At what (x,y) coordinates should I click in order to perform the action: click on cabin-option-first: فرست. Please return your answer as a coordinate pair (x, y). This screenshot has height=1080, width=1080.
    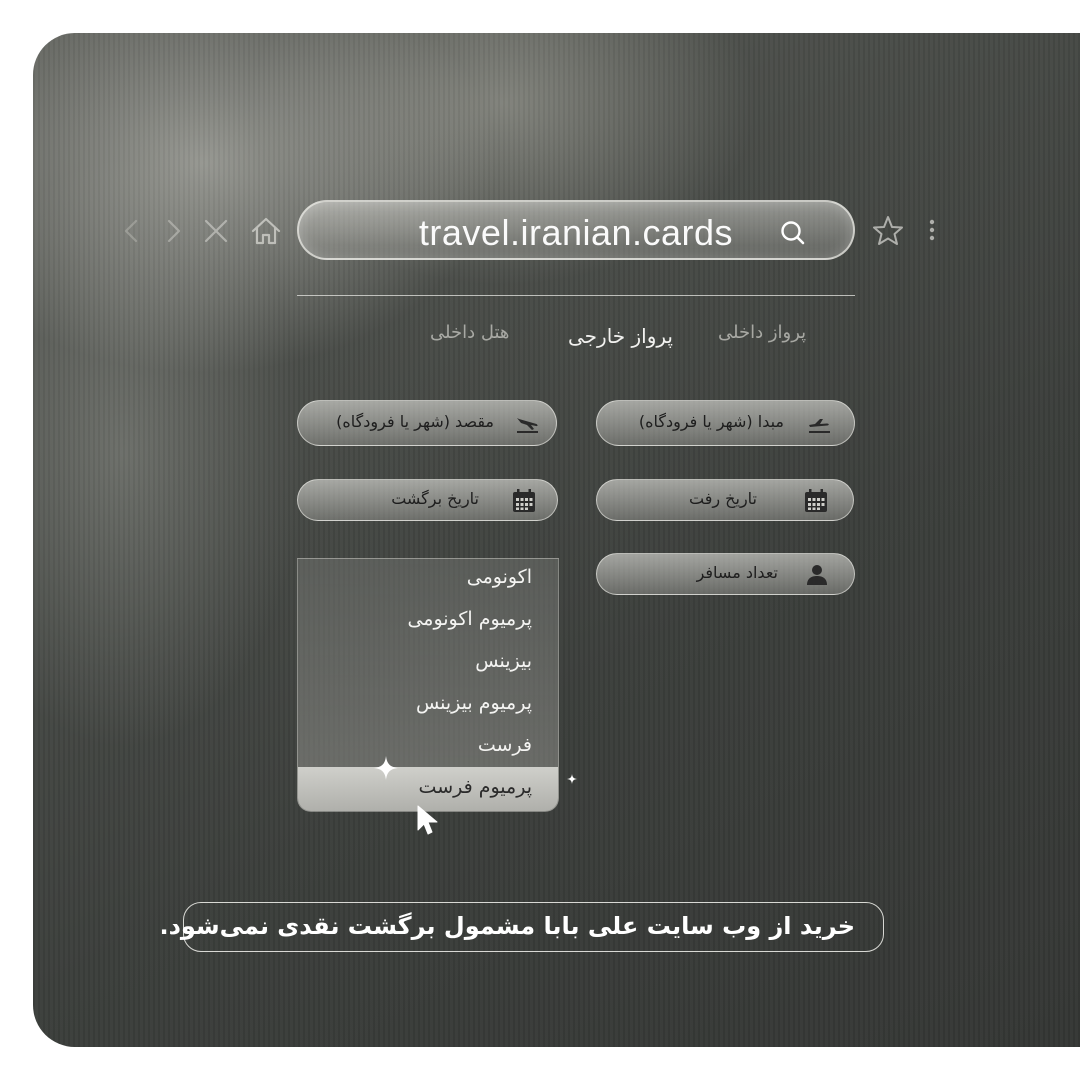
    Looking at the image, I should click on (505, 745).